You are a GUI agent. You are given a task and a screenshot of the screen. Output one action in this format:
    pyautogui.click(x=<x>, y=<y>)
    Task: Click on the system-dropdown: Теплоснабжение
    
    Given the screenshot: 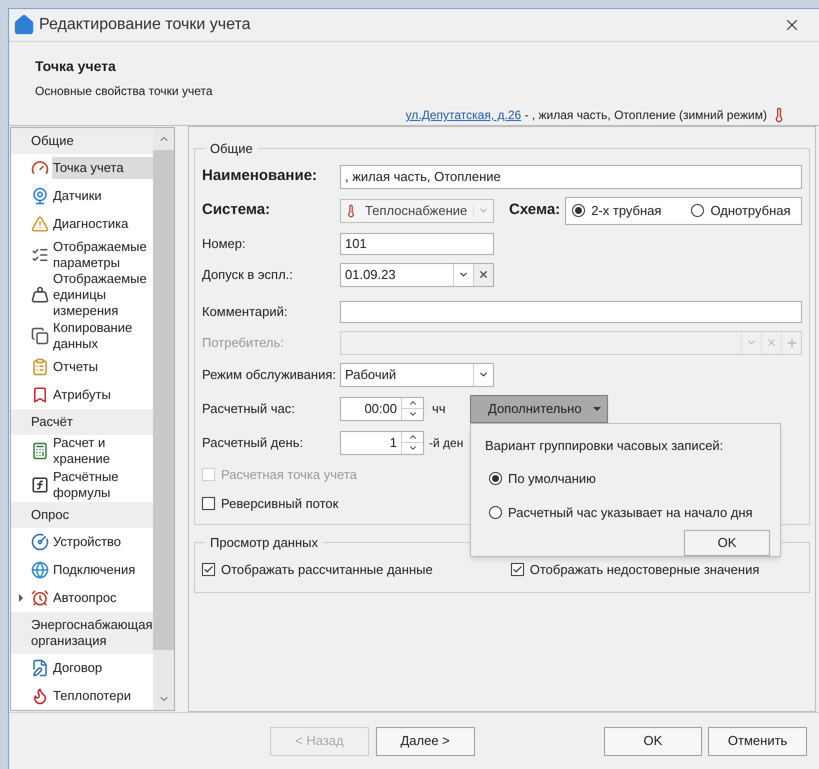 What is the action you would take?
    pyautogui.click(x=417, y=210)
    